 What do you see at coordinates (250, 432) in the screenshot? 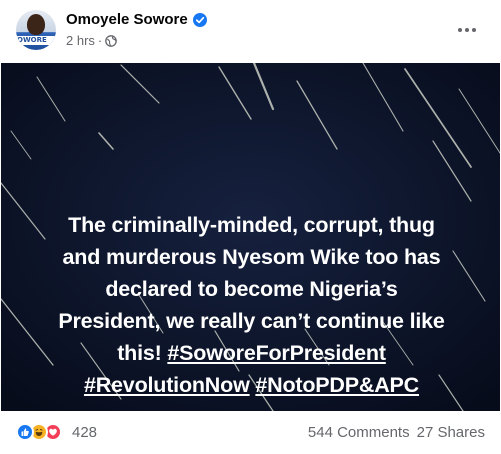
I see `post-footer: 428 544 Comments 27 Shares` at bounding box center [250, 432].